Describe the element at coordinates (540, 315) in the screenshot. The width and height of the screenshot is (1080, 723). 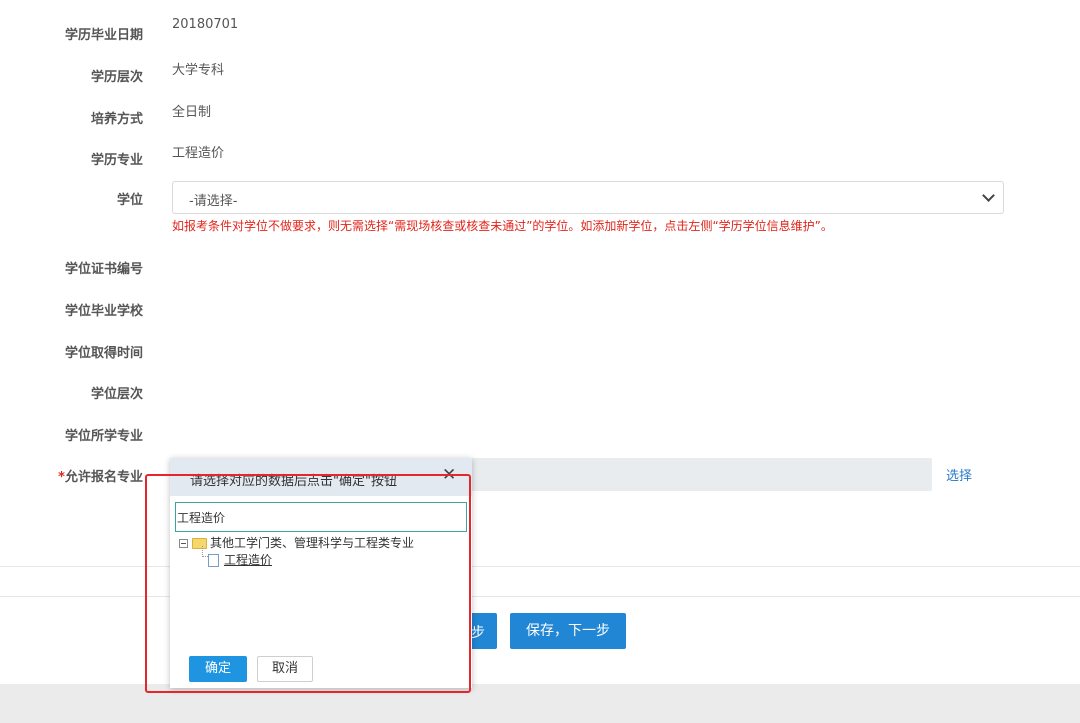
I see `row-degree-school: 学位毕业学校` at that location.